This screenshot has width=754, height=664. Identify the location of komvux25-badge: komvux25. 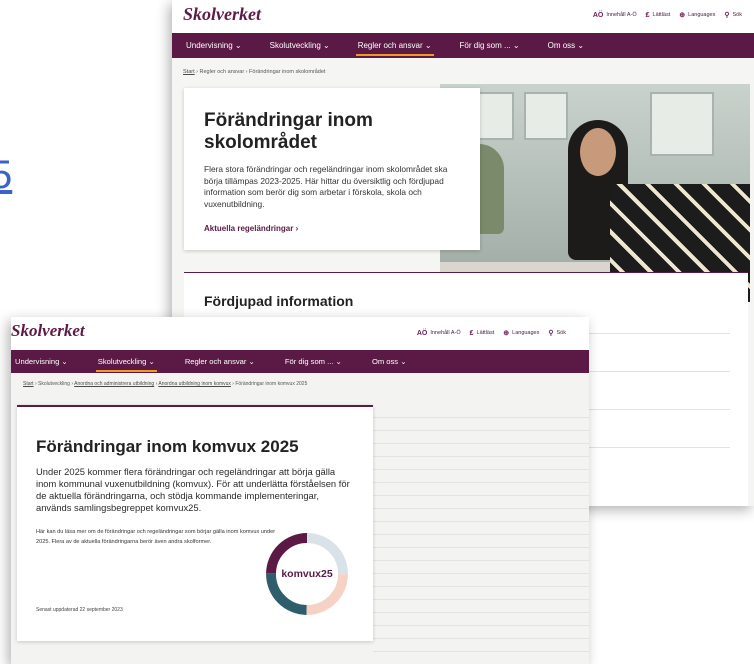
(307, 574).